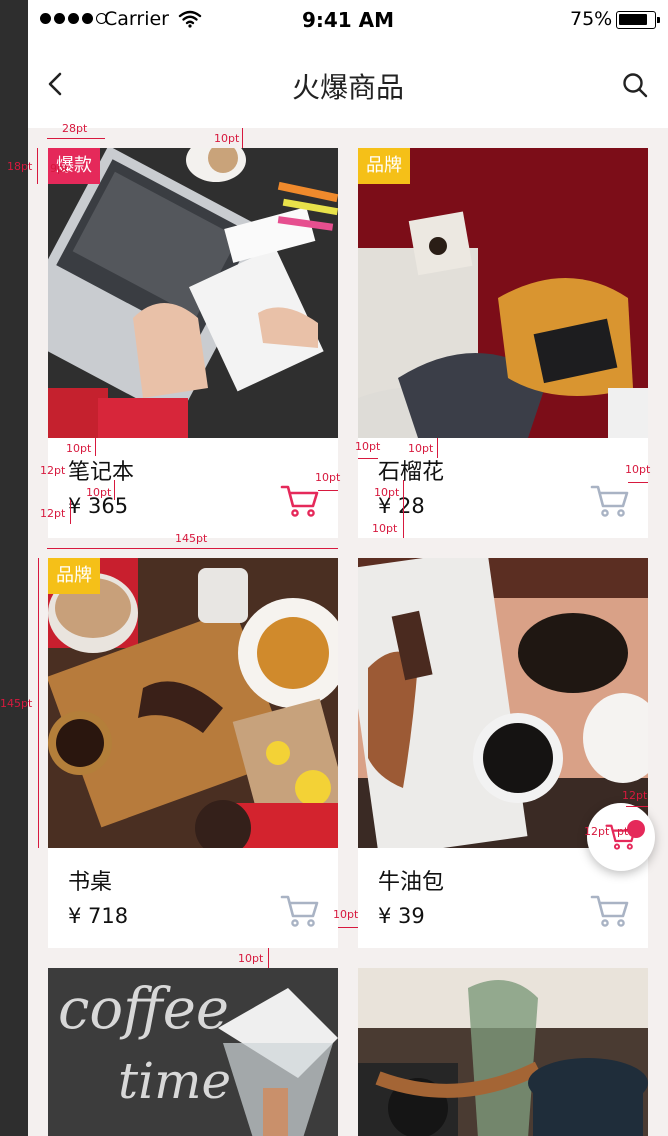 The image size is (668, 1136). I want to click on product-card: 品牌 书桌 ¥ 718, so click(193, 753).